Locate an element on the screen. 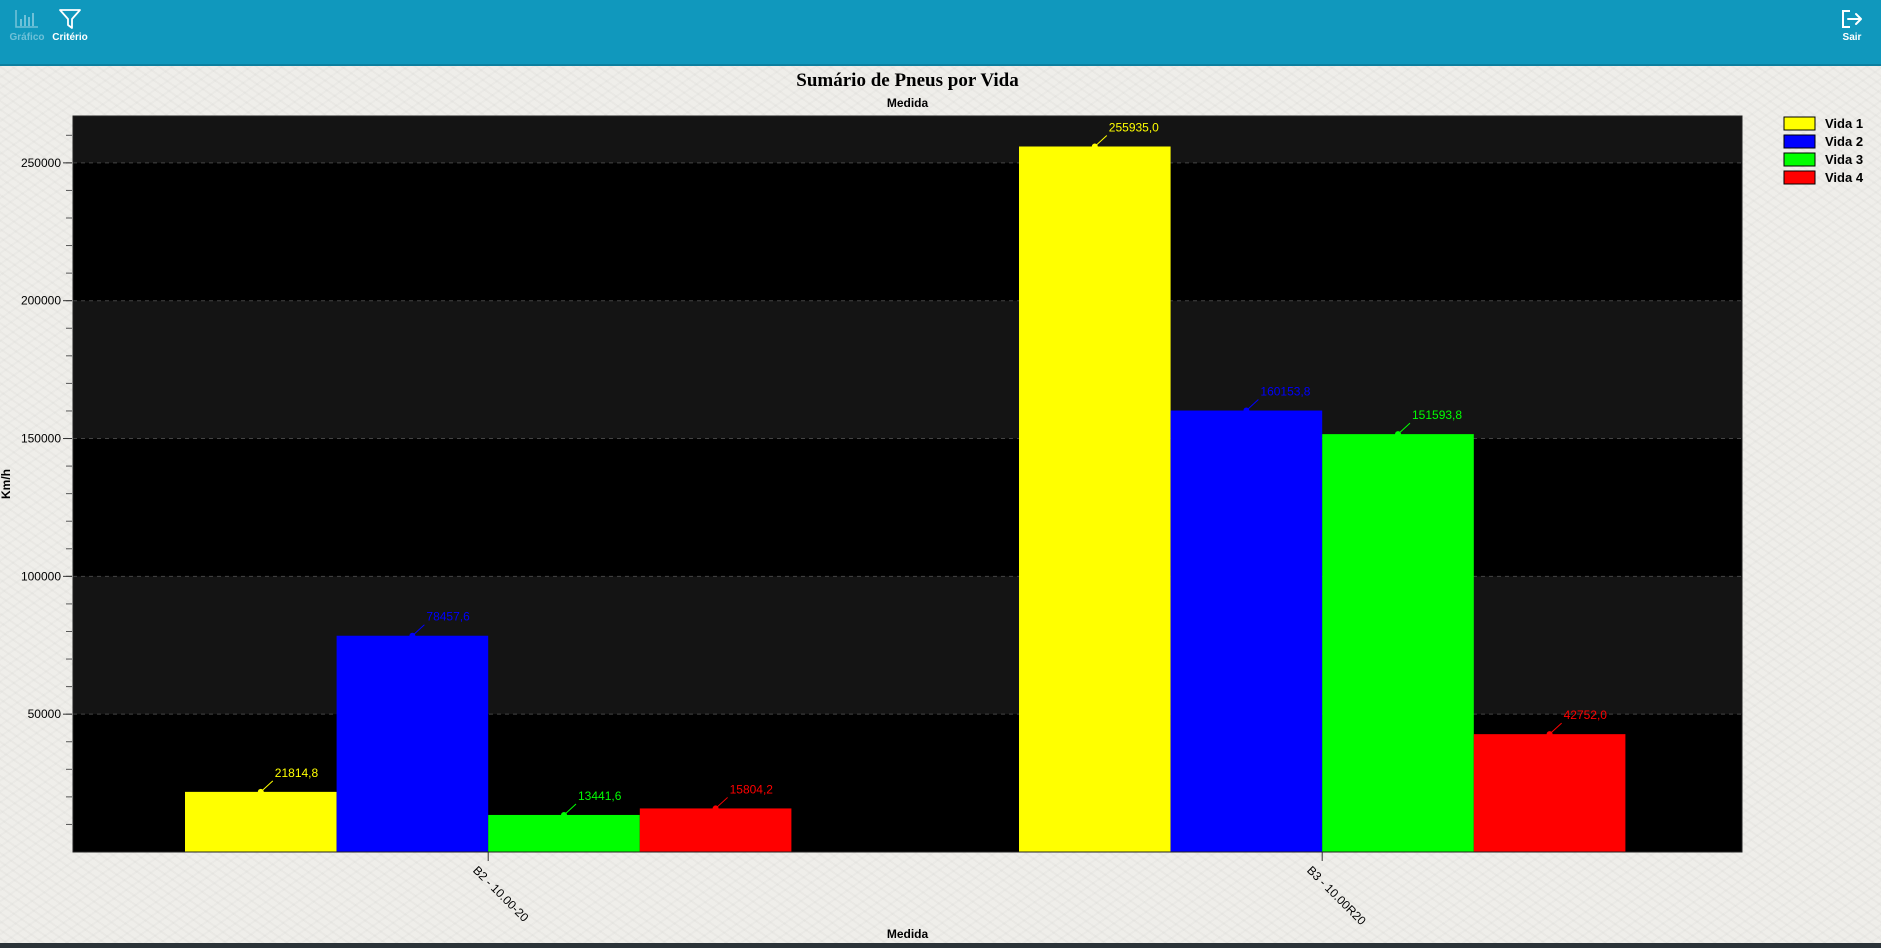 Image resolution: width=1881 pixels, height=948 pixels. y-tick-label: 50000 is located at coordinates (45, 714).